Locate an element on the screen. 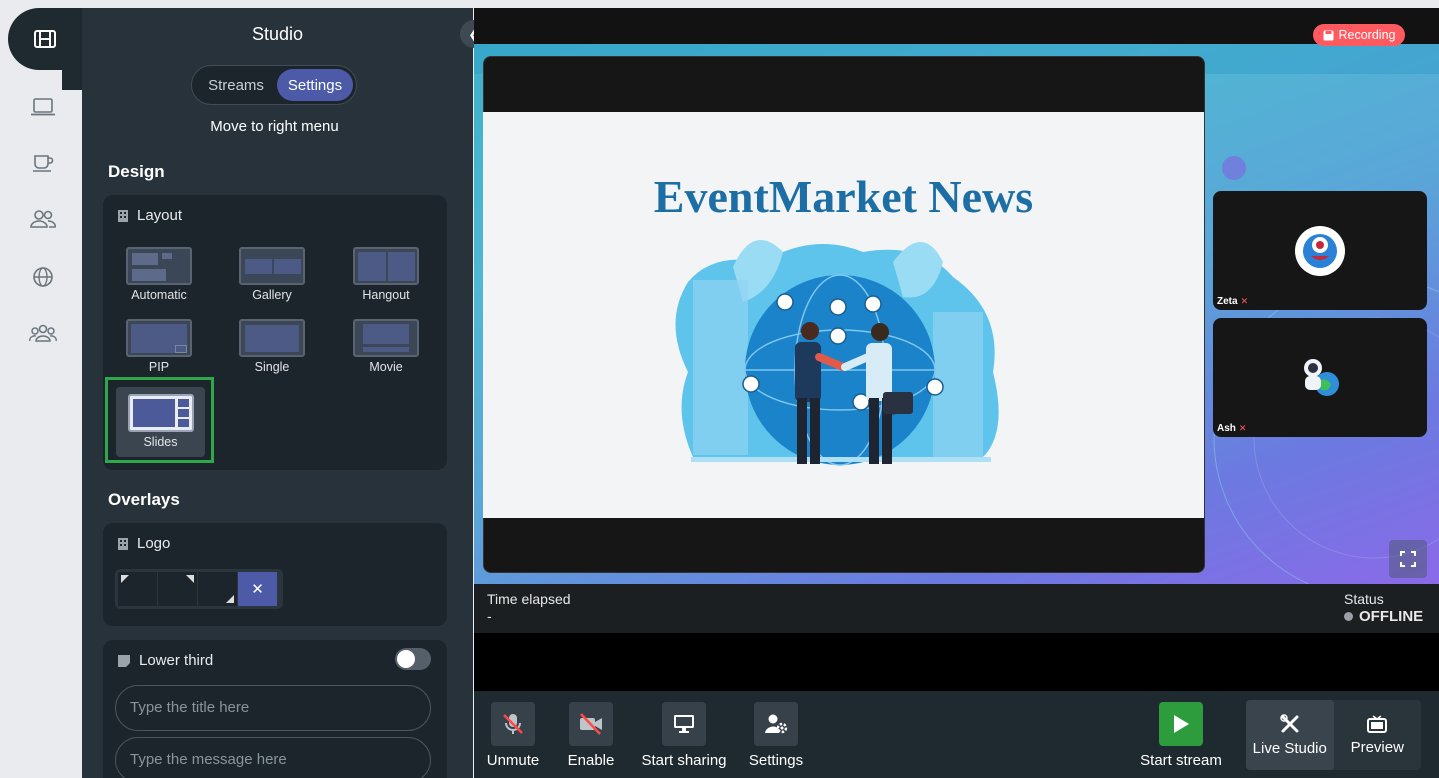 This screenshot has width=1439, height=778. participant-tile-ash: Ash ✕ is located at coordinates (1320, 377).